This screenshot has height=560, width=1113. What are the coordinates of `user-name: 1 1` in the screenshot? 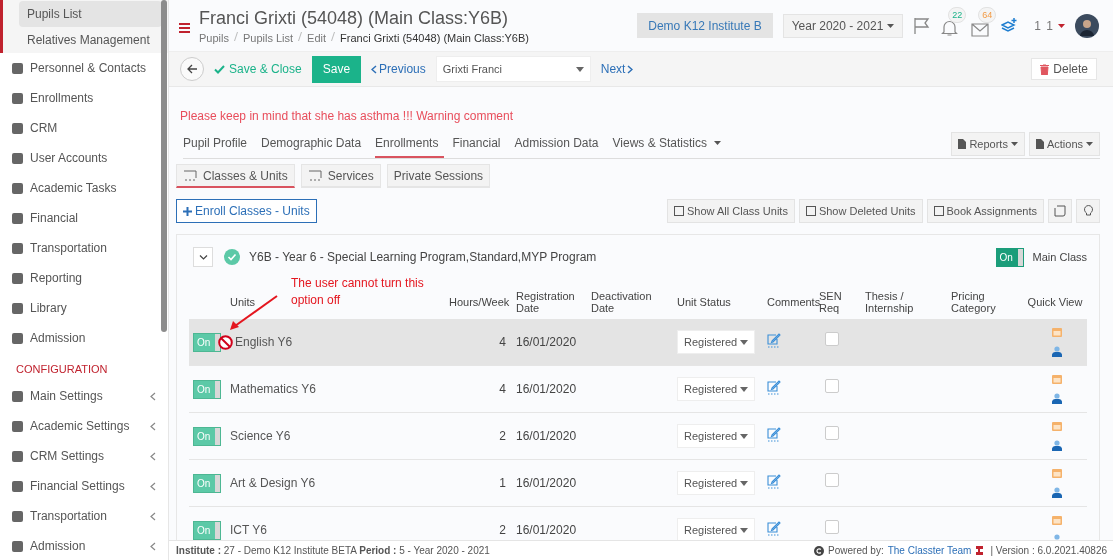 It's located at (1044, 25).